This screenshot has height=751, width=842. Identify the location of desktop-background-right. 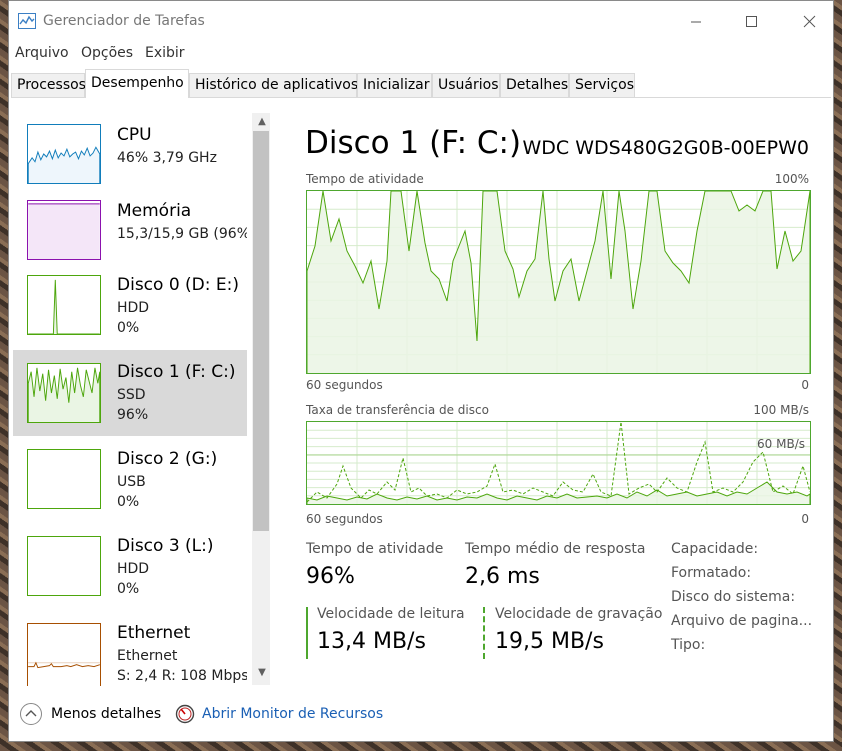
(838, 375).